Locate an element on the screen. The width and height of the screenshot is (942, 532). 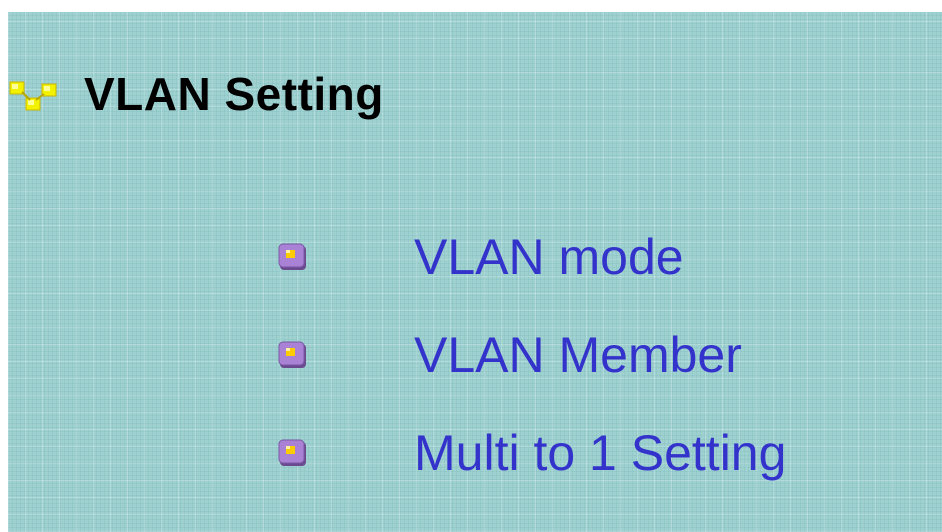
menu-item-vlan-member: VLAN Member is located at coordinates (531, 355).